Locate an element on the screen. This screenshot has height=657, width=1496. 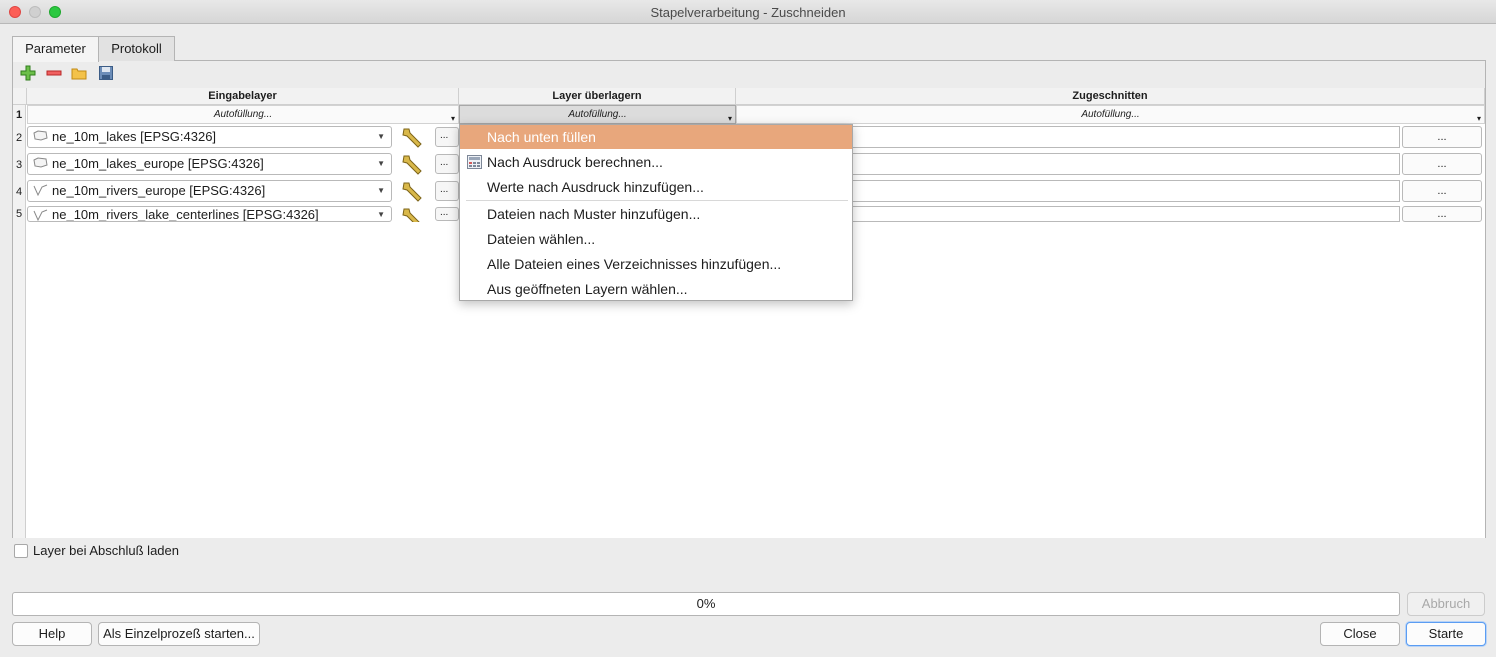
save-icon is located at coordinates (106, 73).